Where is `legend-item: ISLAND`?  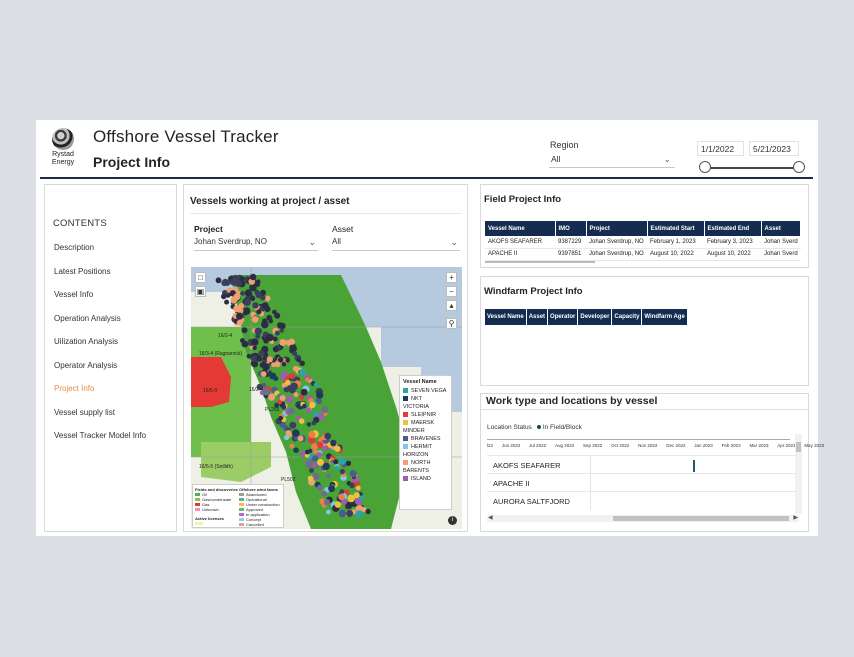
legend-item: ISLAND is located at coordinates (425, 479).